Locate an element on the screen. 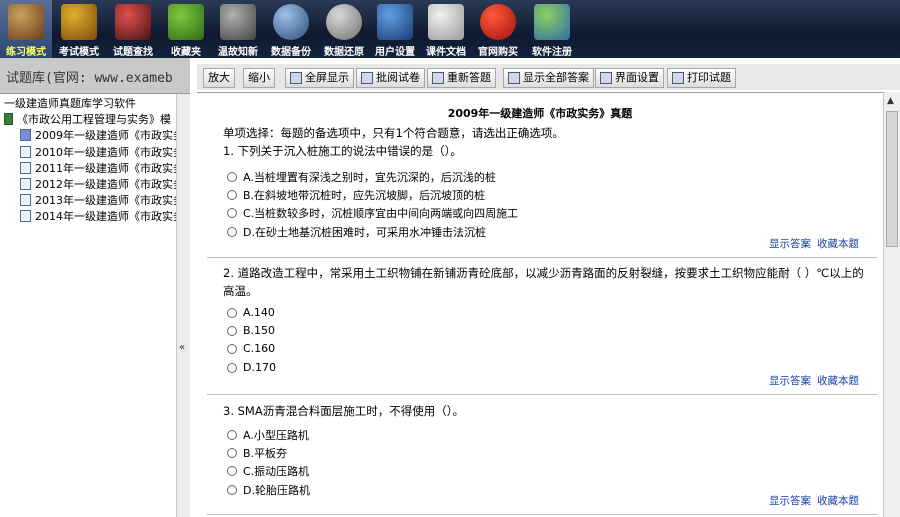 The image size is (900, 517). answer-option: A.当桩埋置有深浅之别时，宜先沉深的，后沉浅的桩 is located at coordinates (361, 177).